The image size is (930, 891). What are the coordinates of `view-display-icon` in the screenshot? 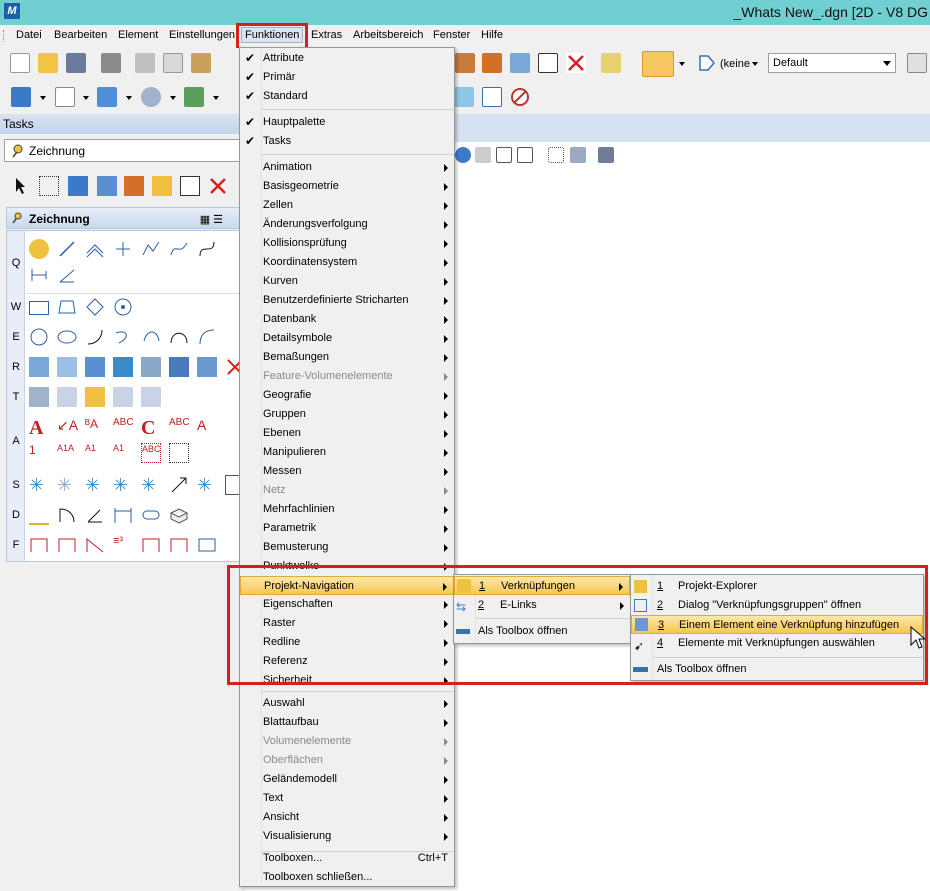 It's located at (578, 155).